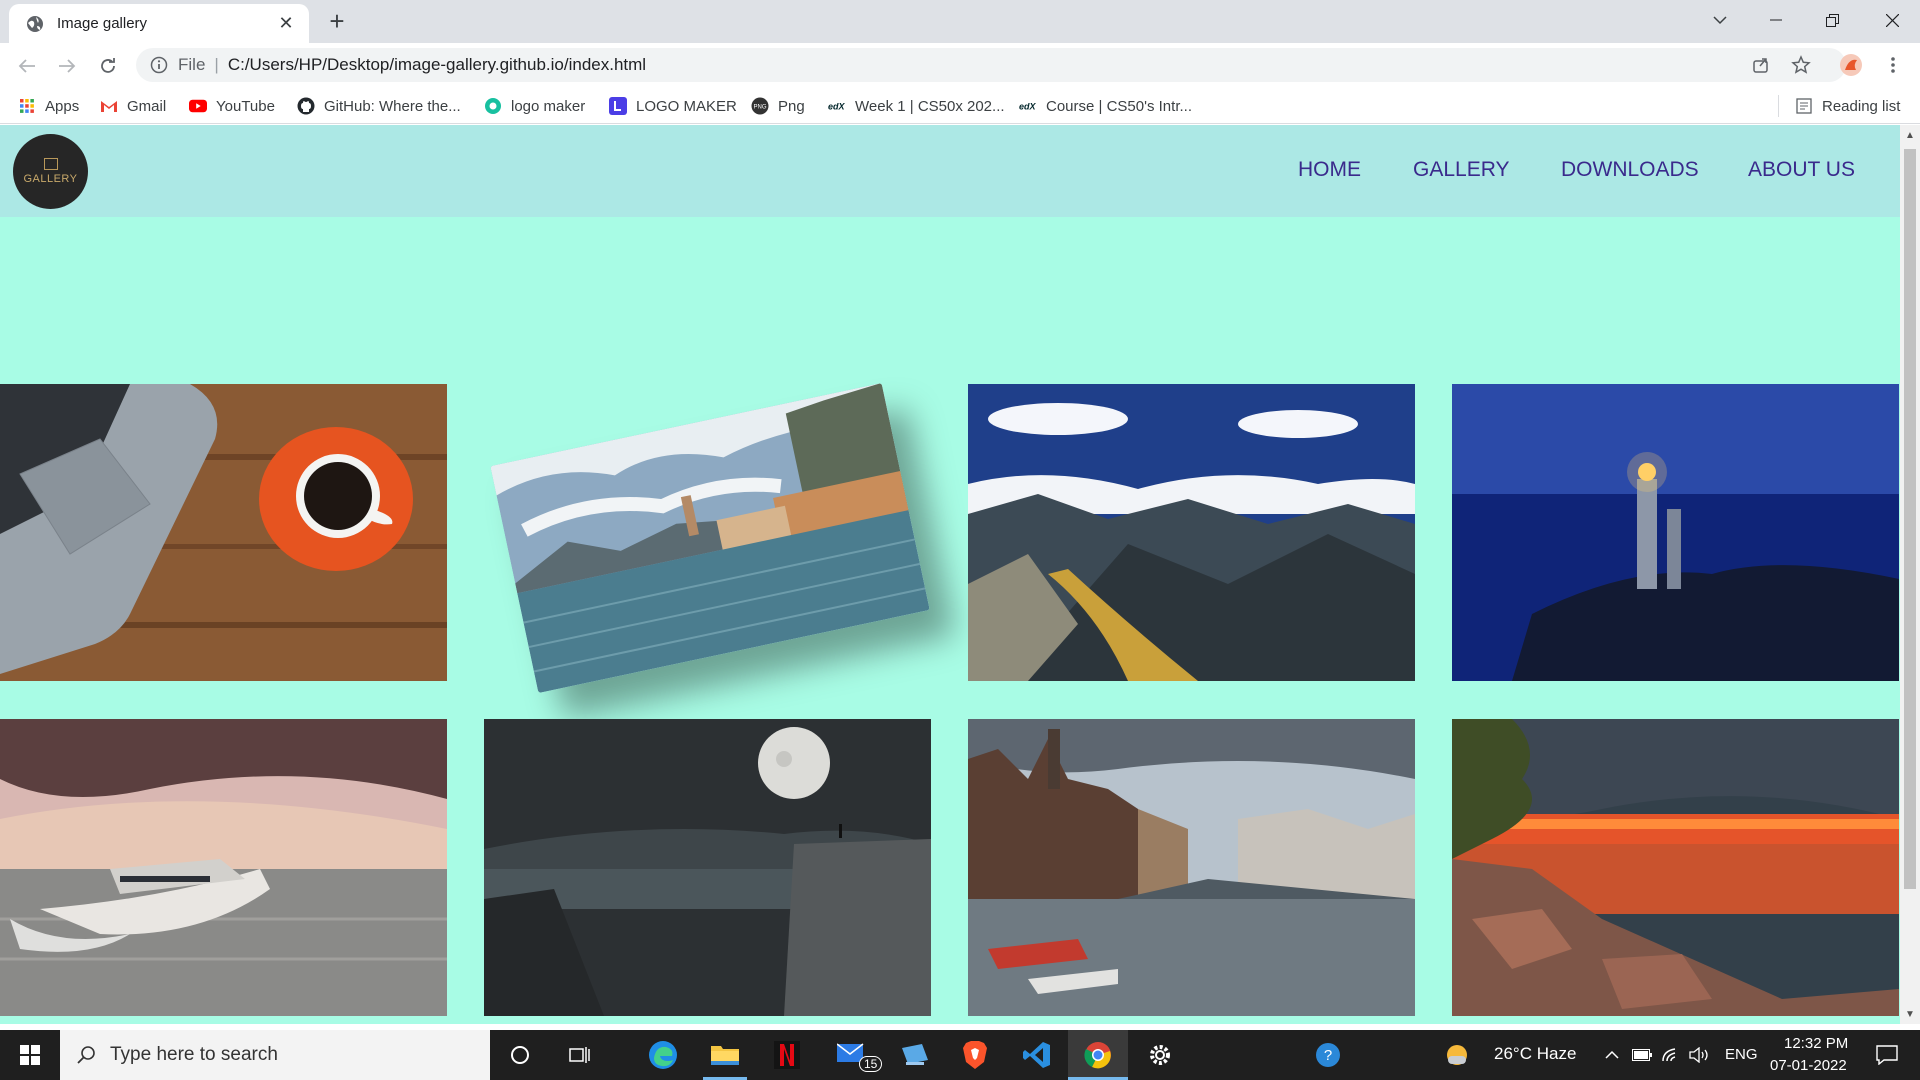 This screenshot has width=1920, height=1080. I want to click on menu-kebab-icon, so click(1893, 65).